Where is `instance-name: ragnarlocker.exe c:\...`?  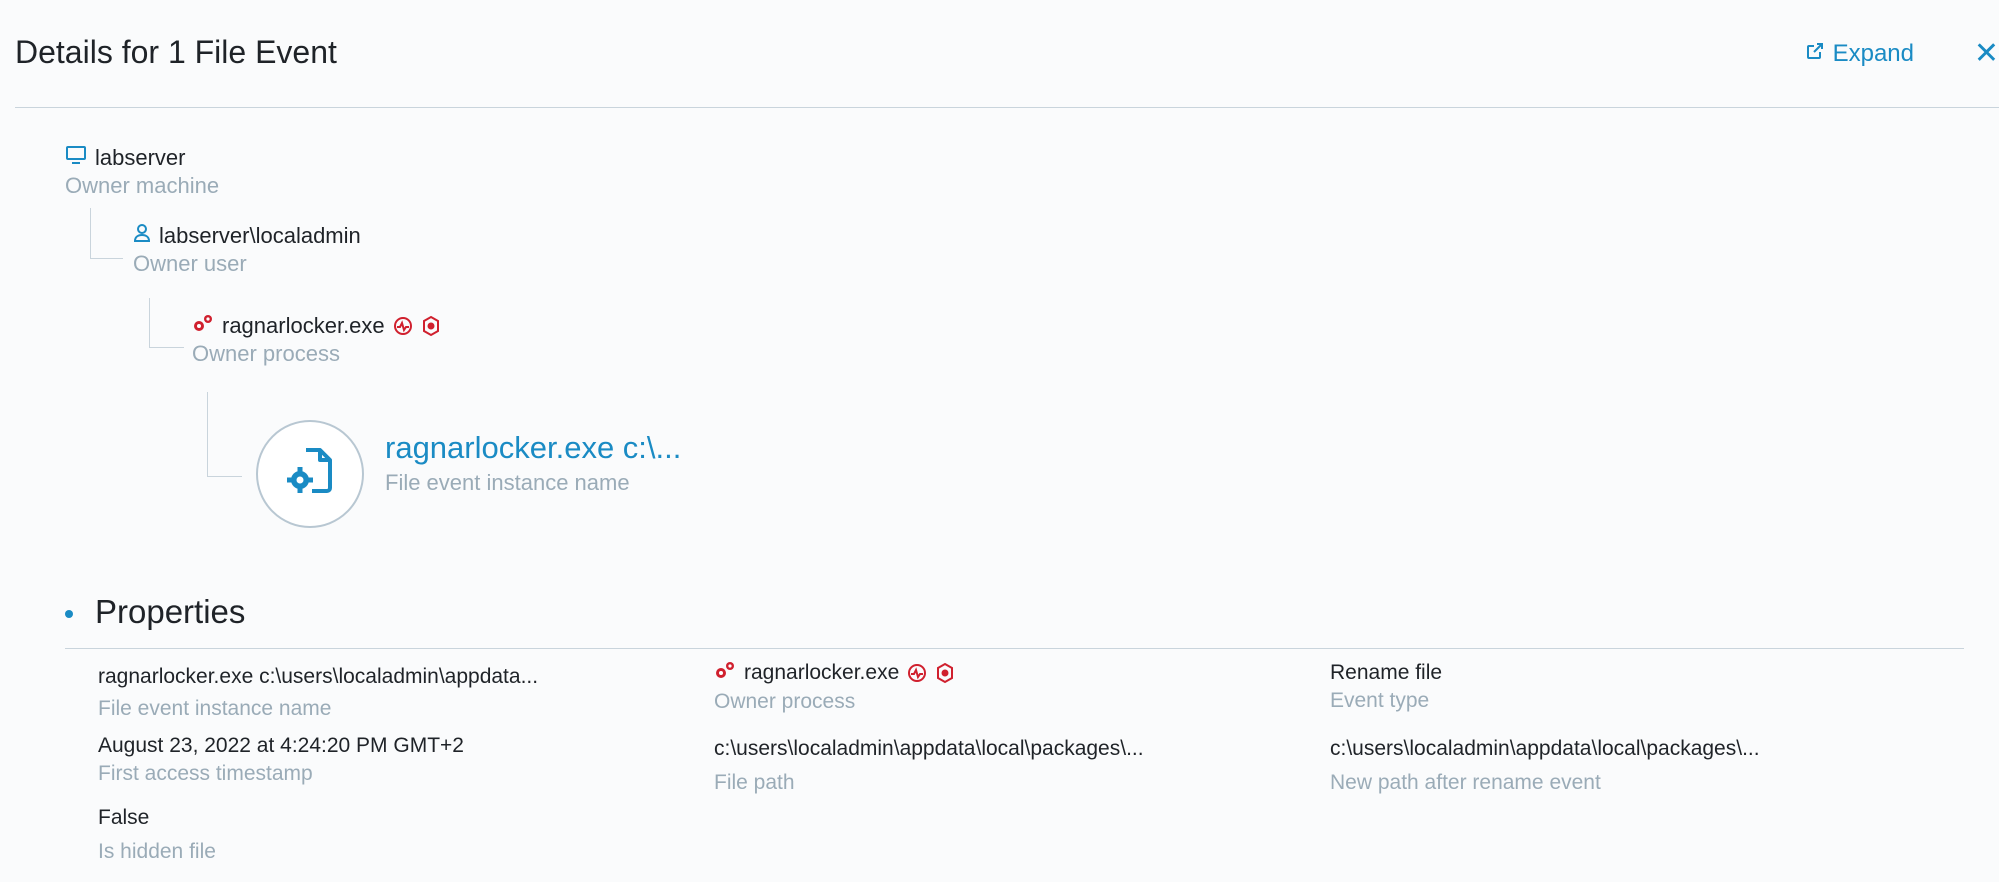
instance-name: ragnarlocker.exe c:\... is located at coordinates (533, 447).